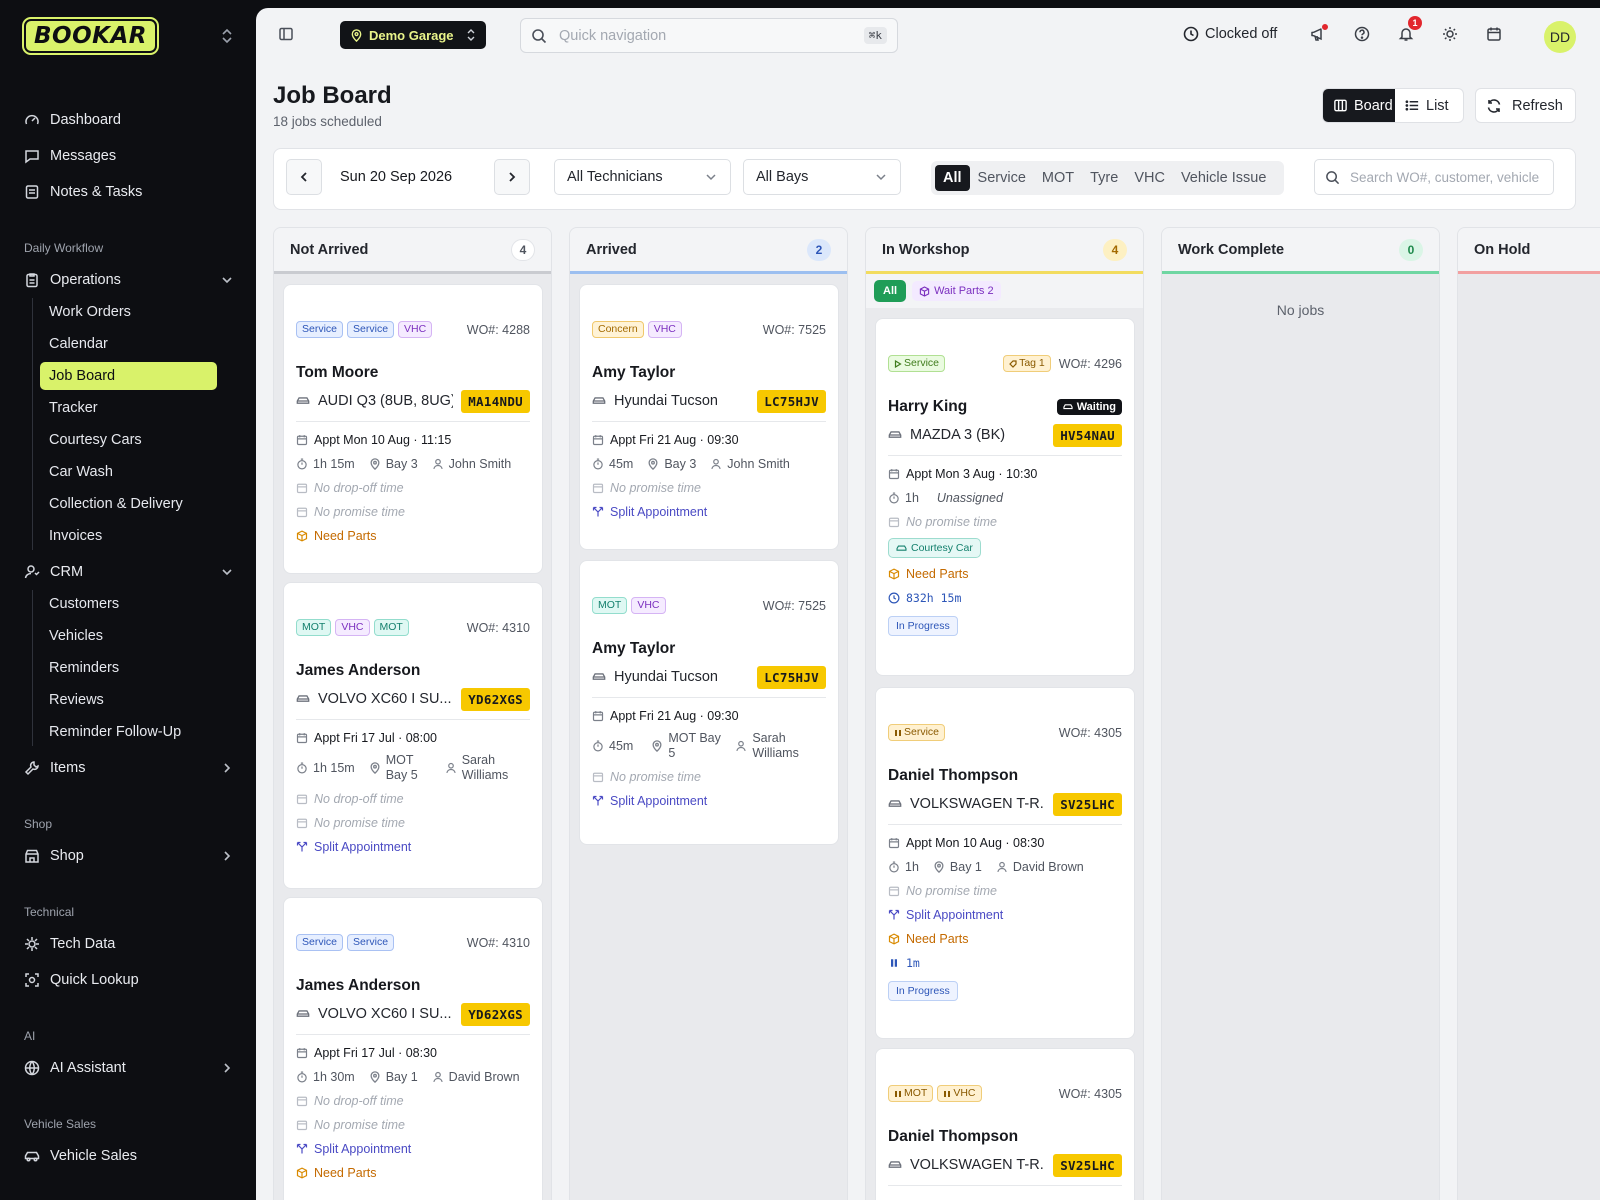  What do you see at coordinates (129, 768) in the screenshot?
I see `sidebar-item-items: Items` at bounding box center [129, 768].